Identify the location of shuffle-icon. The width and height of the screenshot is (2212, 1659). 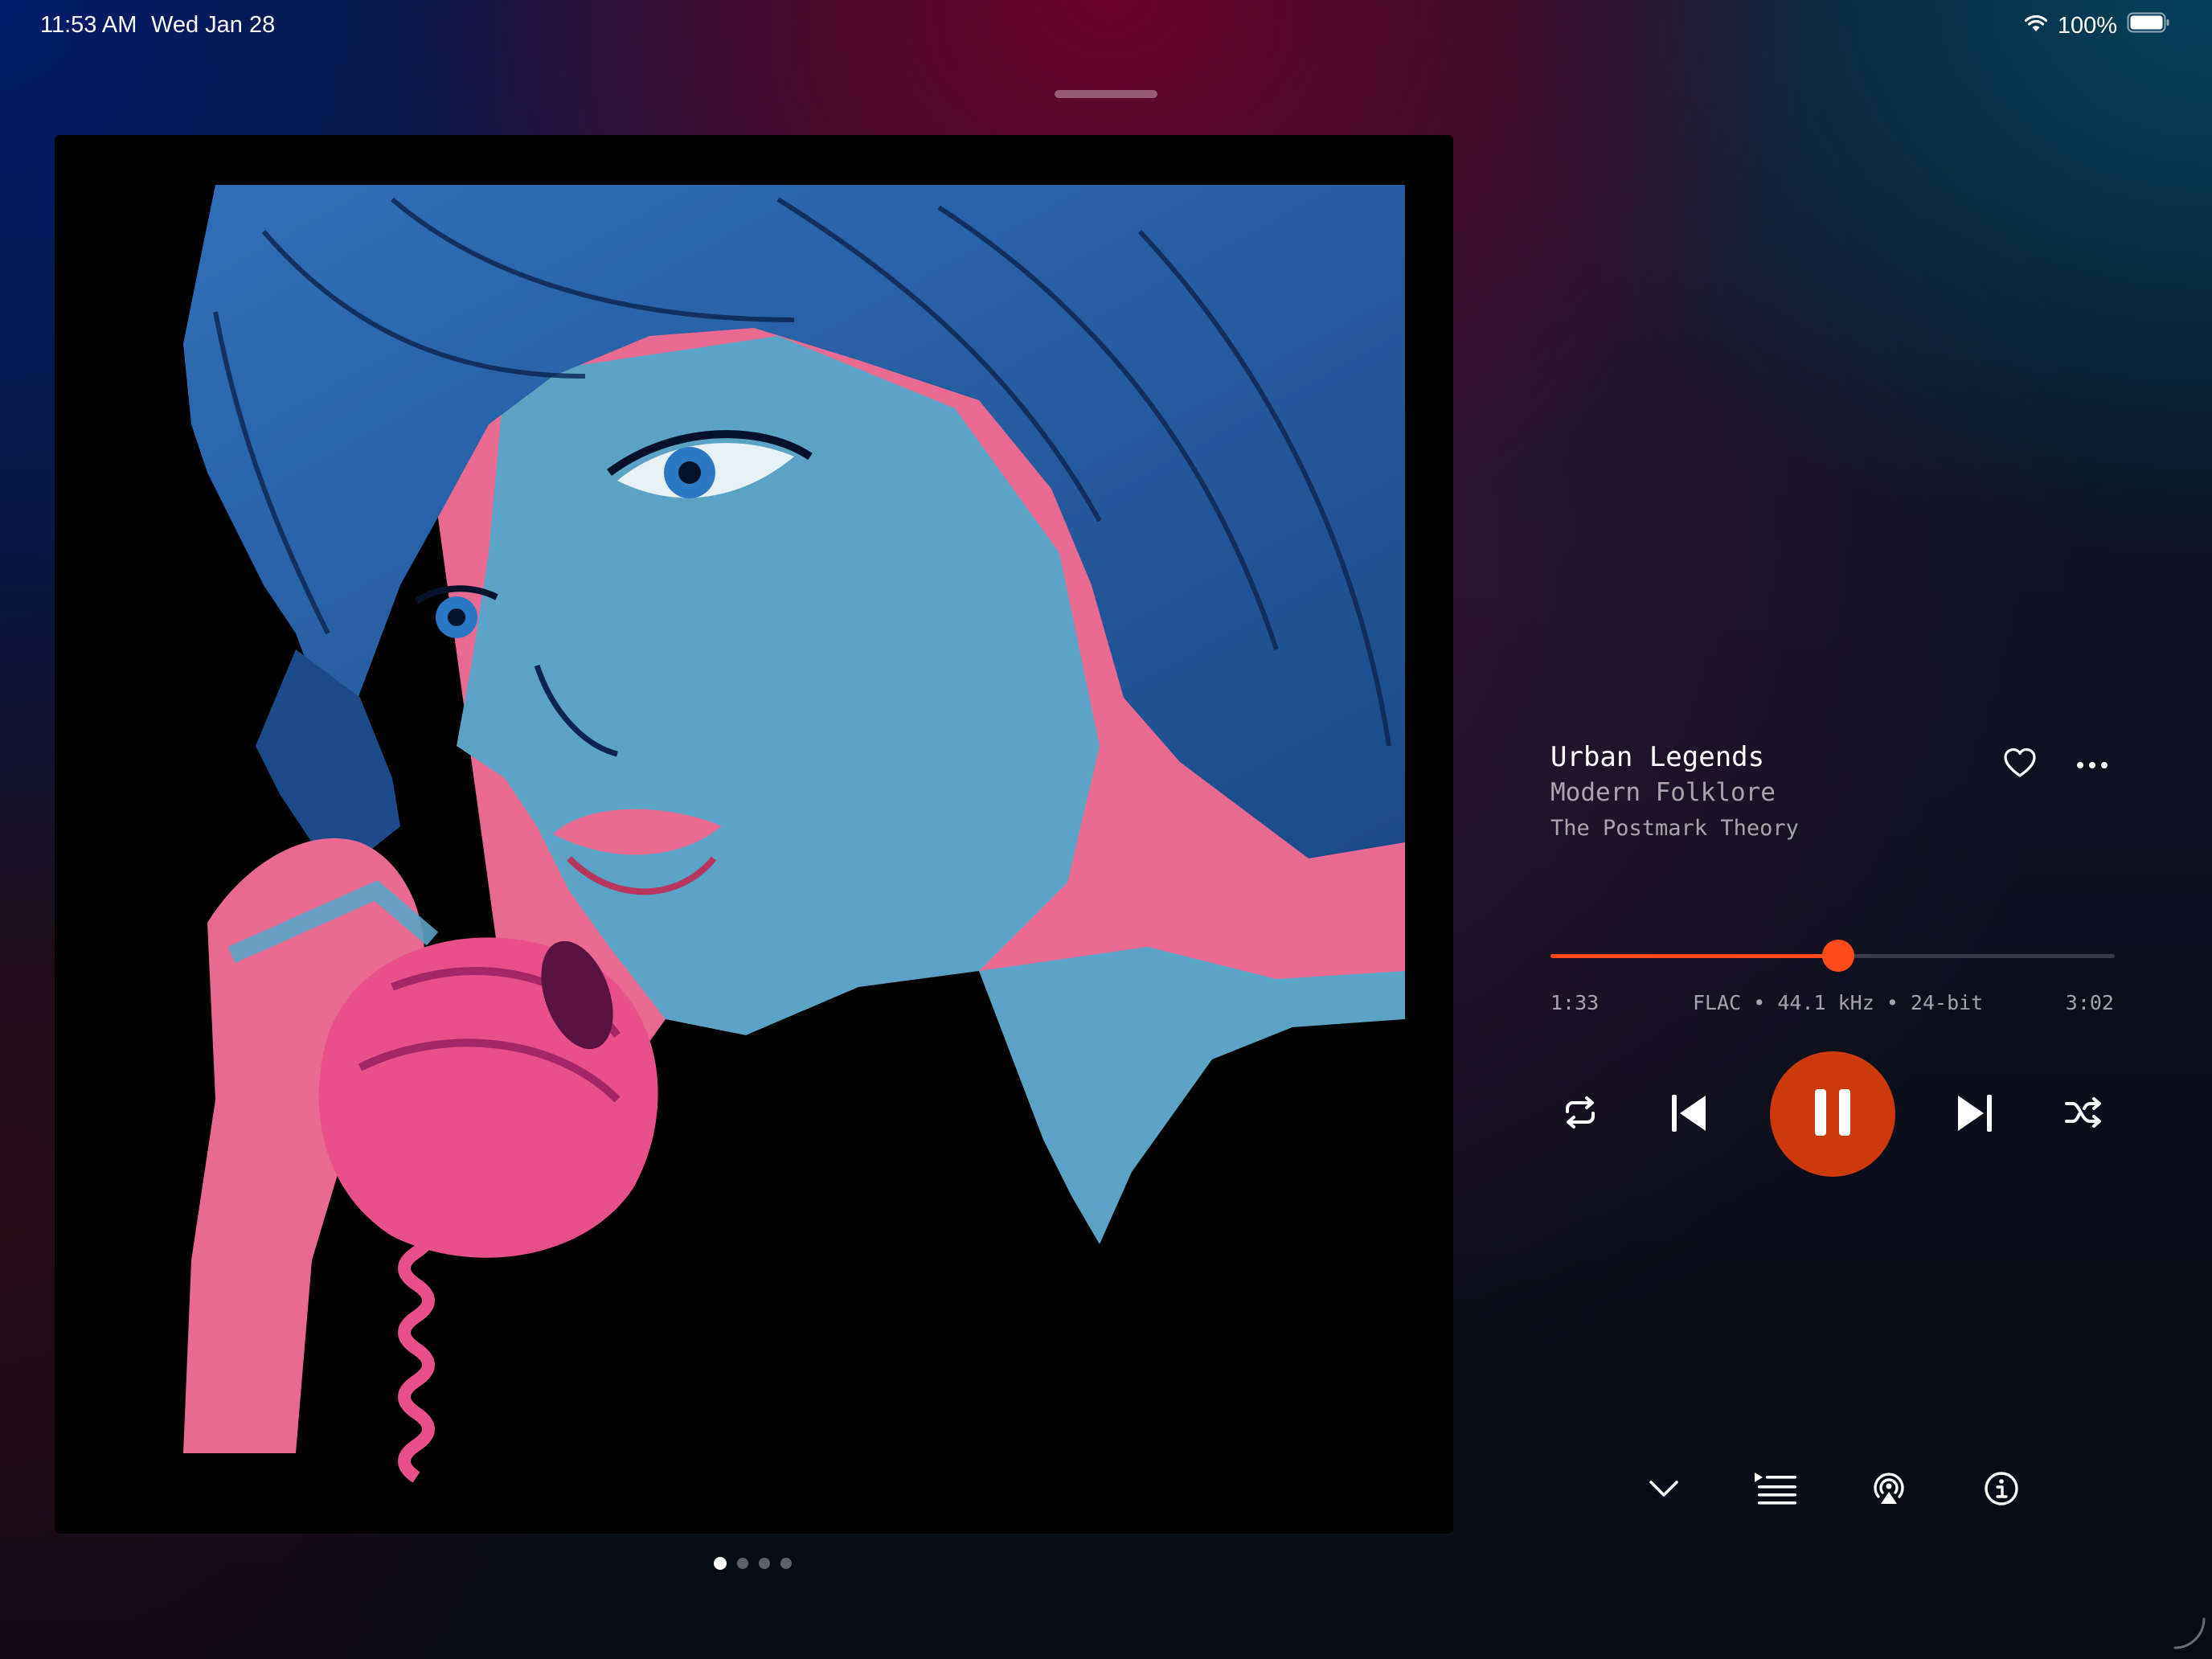
(2083, 1114).